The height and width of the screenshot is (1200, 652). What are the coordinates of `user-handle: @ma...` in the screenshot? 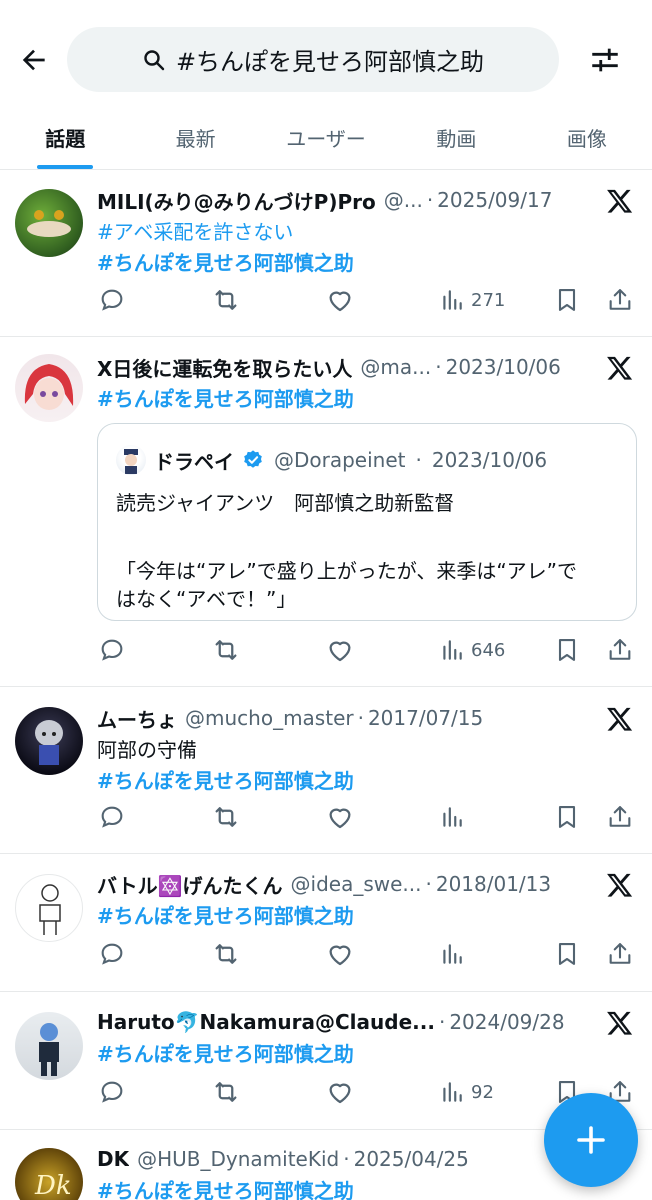 It's located at (395, 367).